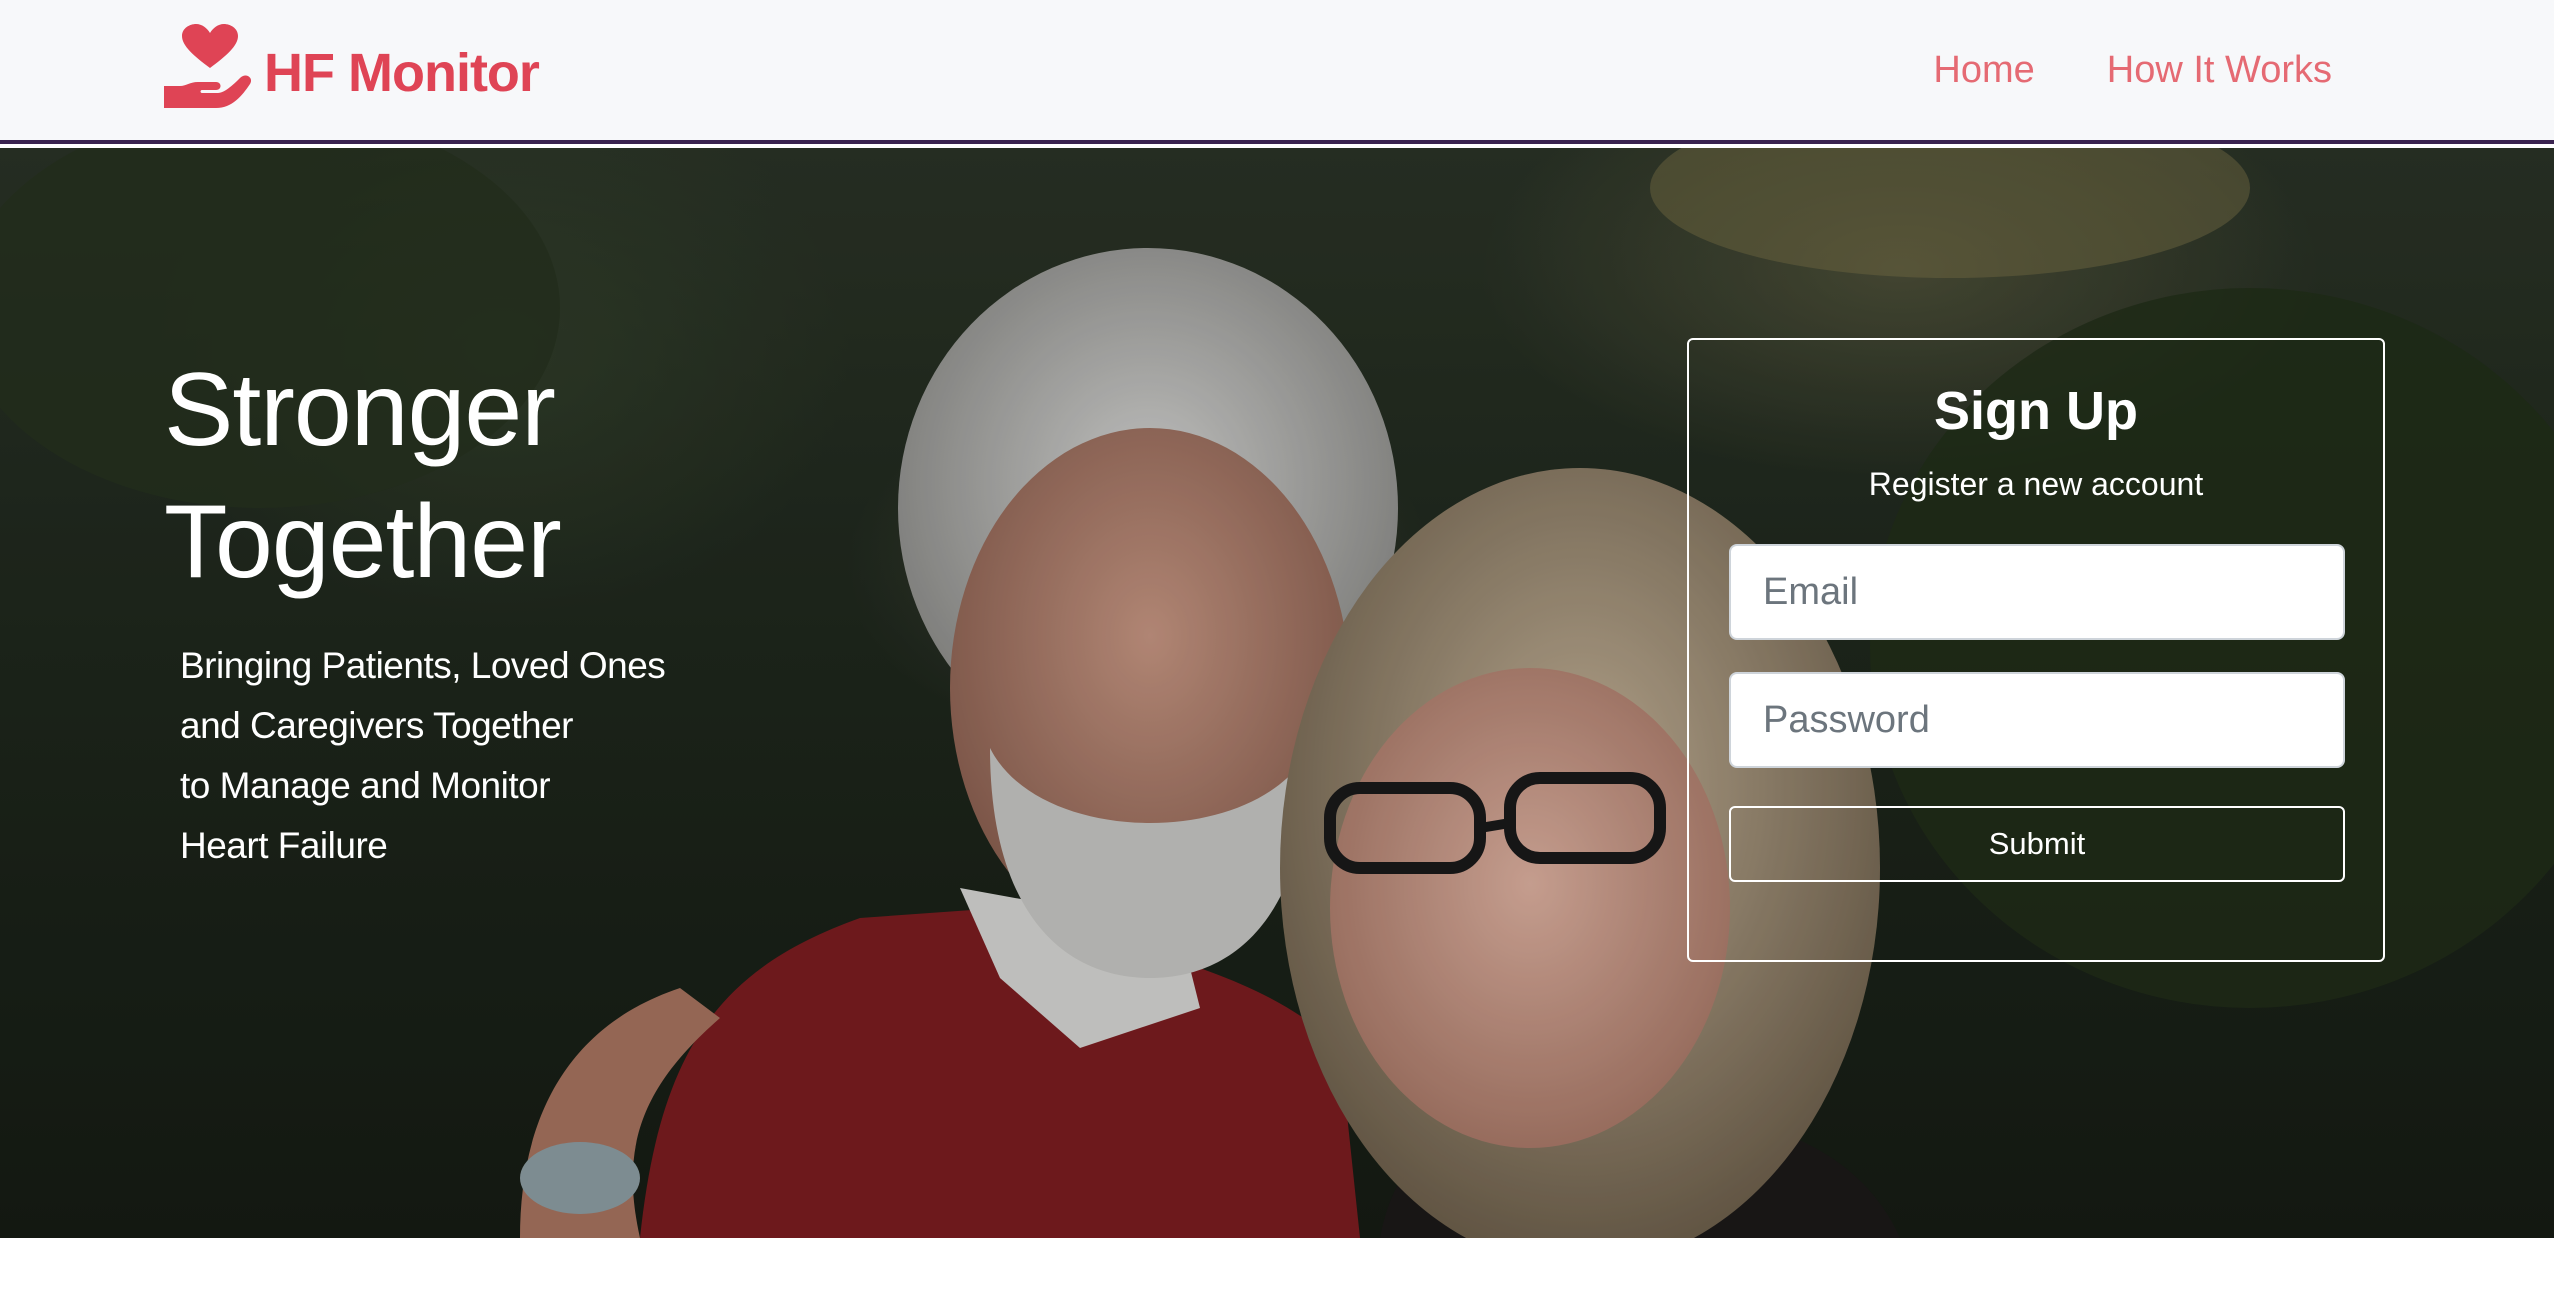 The width and height of the screenshot is (2554, 1312). I want to click on signup-subtitle: Register a new account, so click(2036, 484).